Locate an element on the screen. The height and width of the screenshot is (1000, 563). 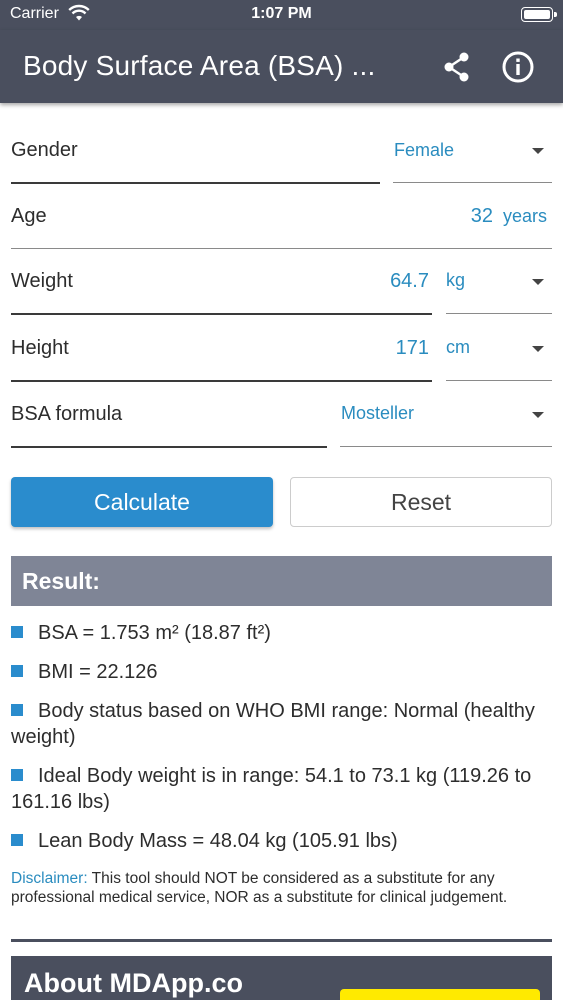
status-time: 1:07 PM is located at coordinates (281, 13).